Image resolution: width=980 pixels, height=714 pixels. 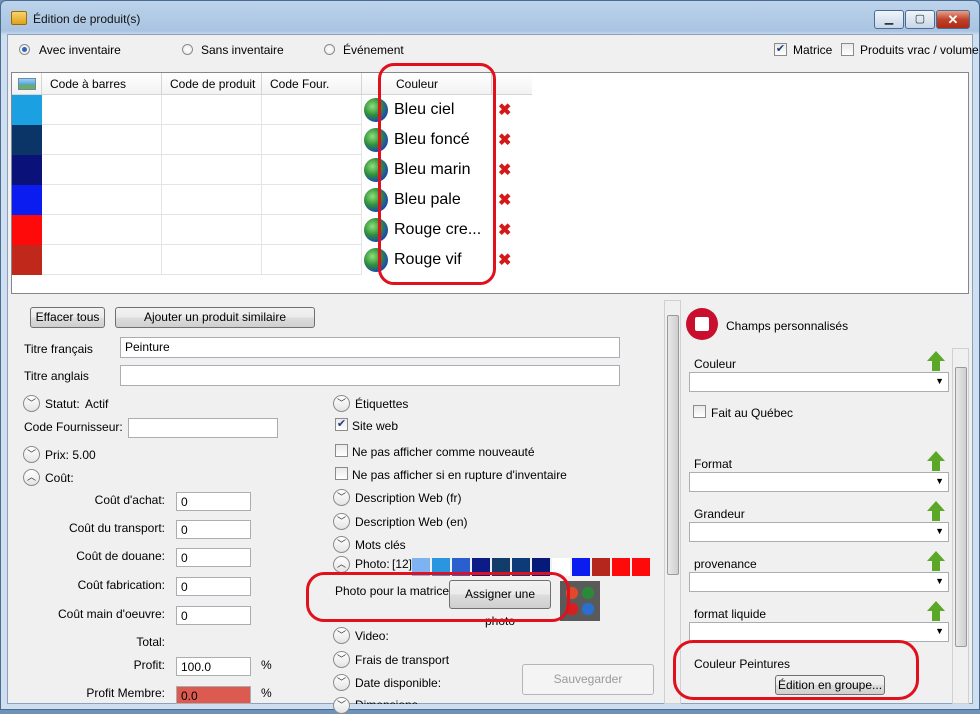 What do you see at coordinates (329, 49) in the screenshot?
I see `radio-evenement` at bounding box center [329, 49].